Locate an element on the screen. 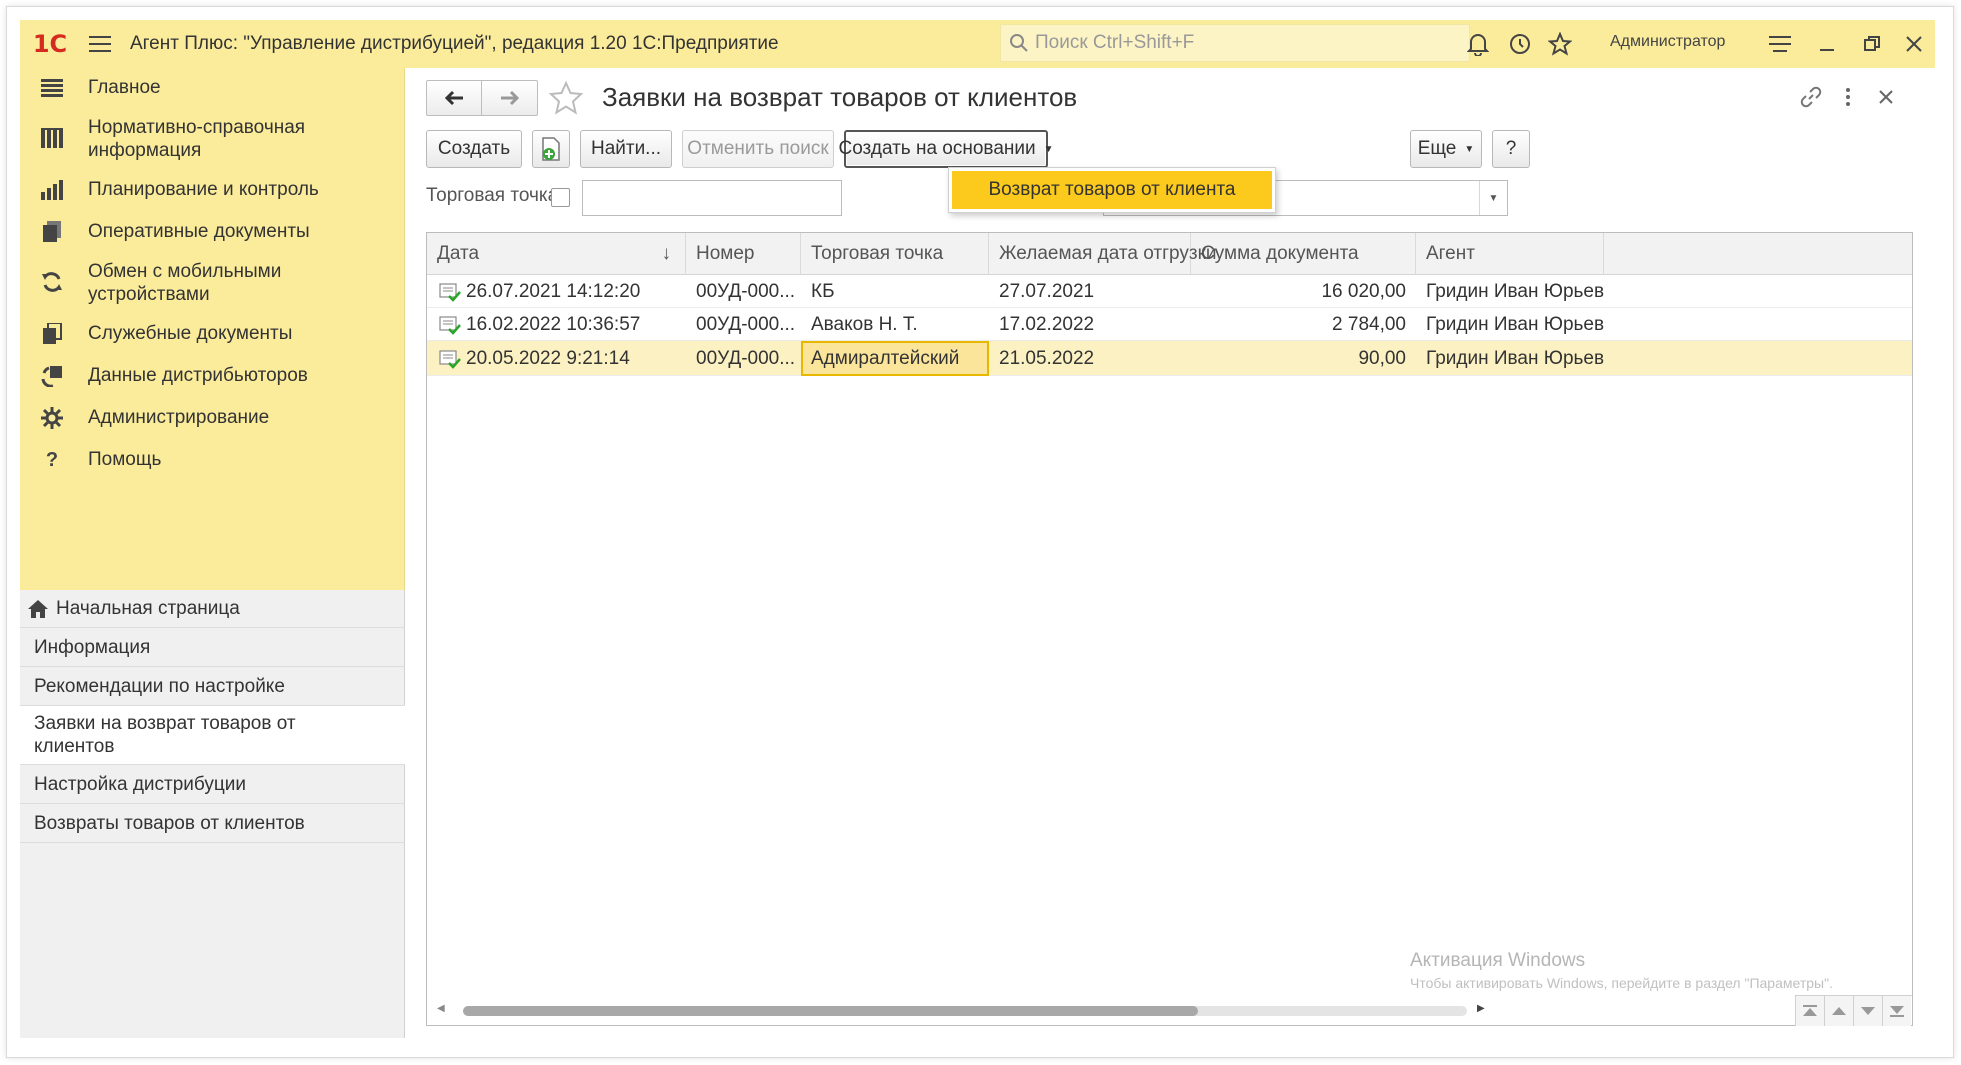 The image size is (1961, 1065). more-label: Еще is located at coordinates (1437, 148).